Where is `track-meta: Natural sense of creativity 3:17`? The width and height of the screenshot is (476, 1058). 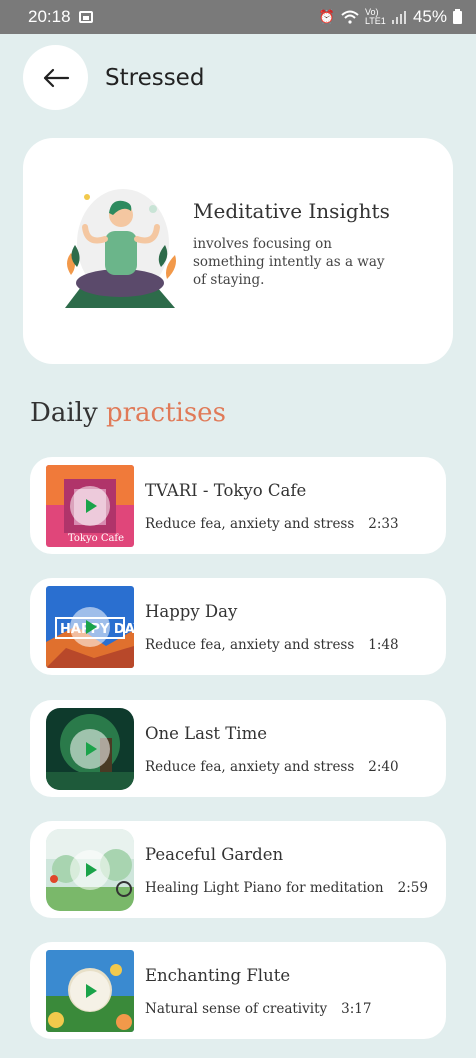
track-meta: Natural sense of creativity 3:17 is located at coordinates (258, 1009).